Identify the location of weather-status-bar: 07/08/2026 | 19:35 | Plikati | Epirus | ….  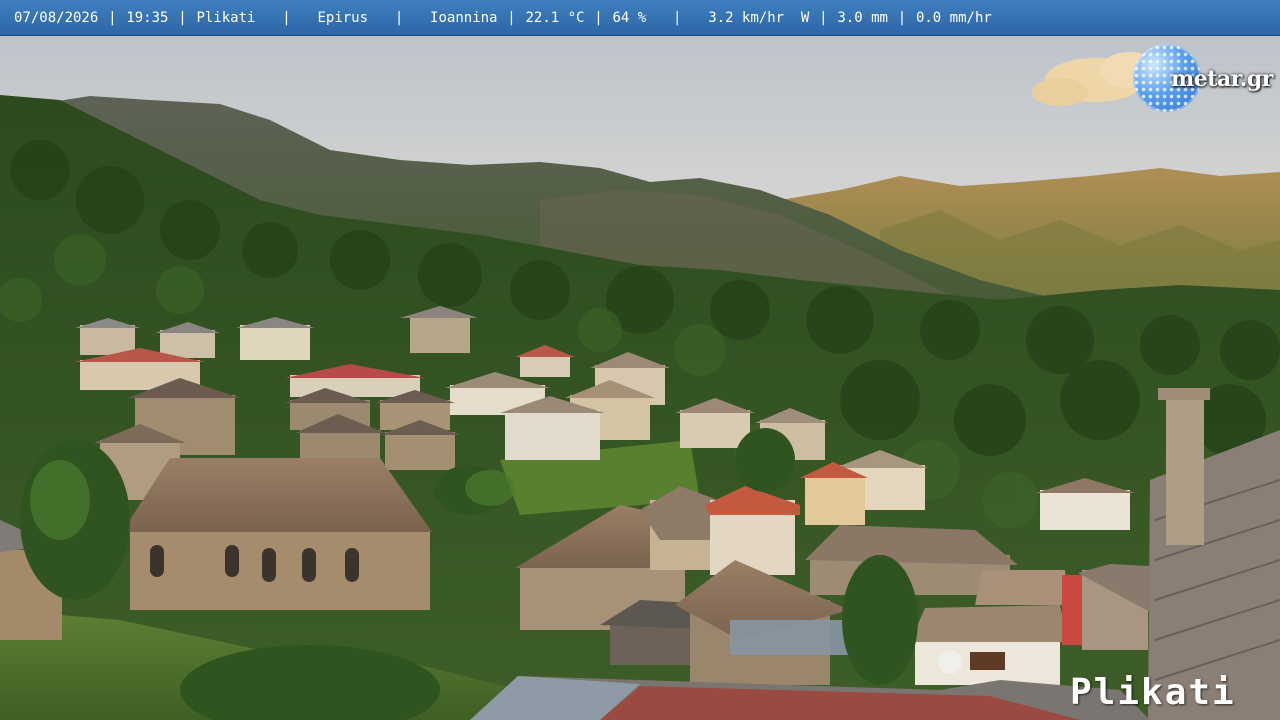
(640, 18).